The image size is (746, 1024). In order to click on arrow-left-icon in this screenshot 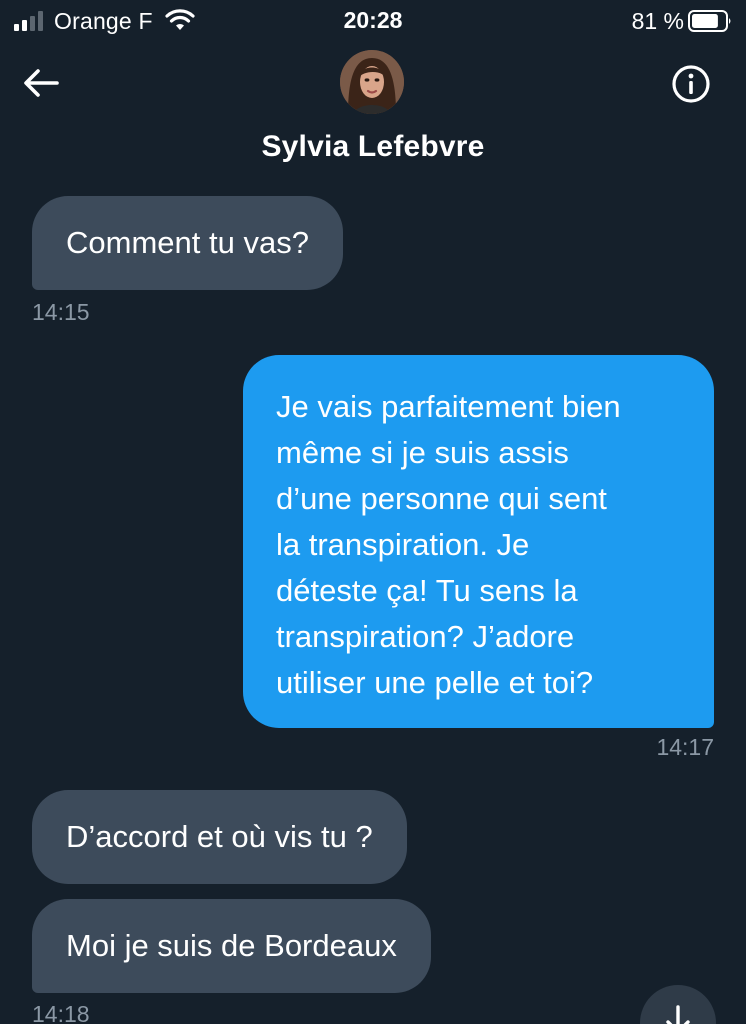, I will do `click(41, 83)`.